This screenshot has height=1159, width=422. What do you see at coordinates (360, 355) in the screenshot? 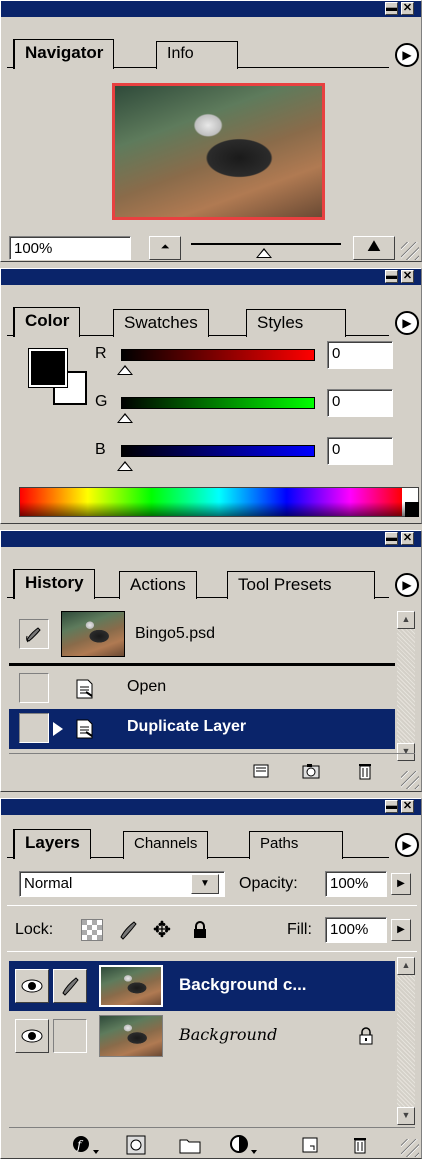
I see `red-value-input: 0` at bounding box center [360, 355].